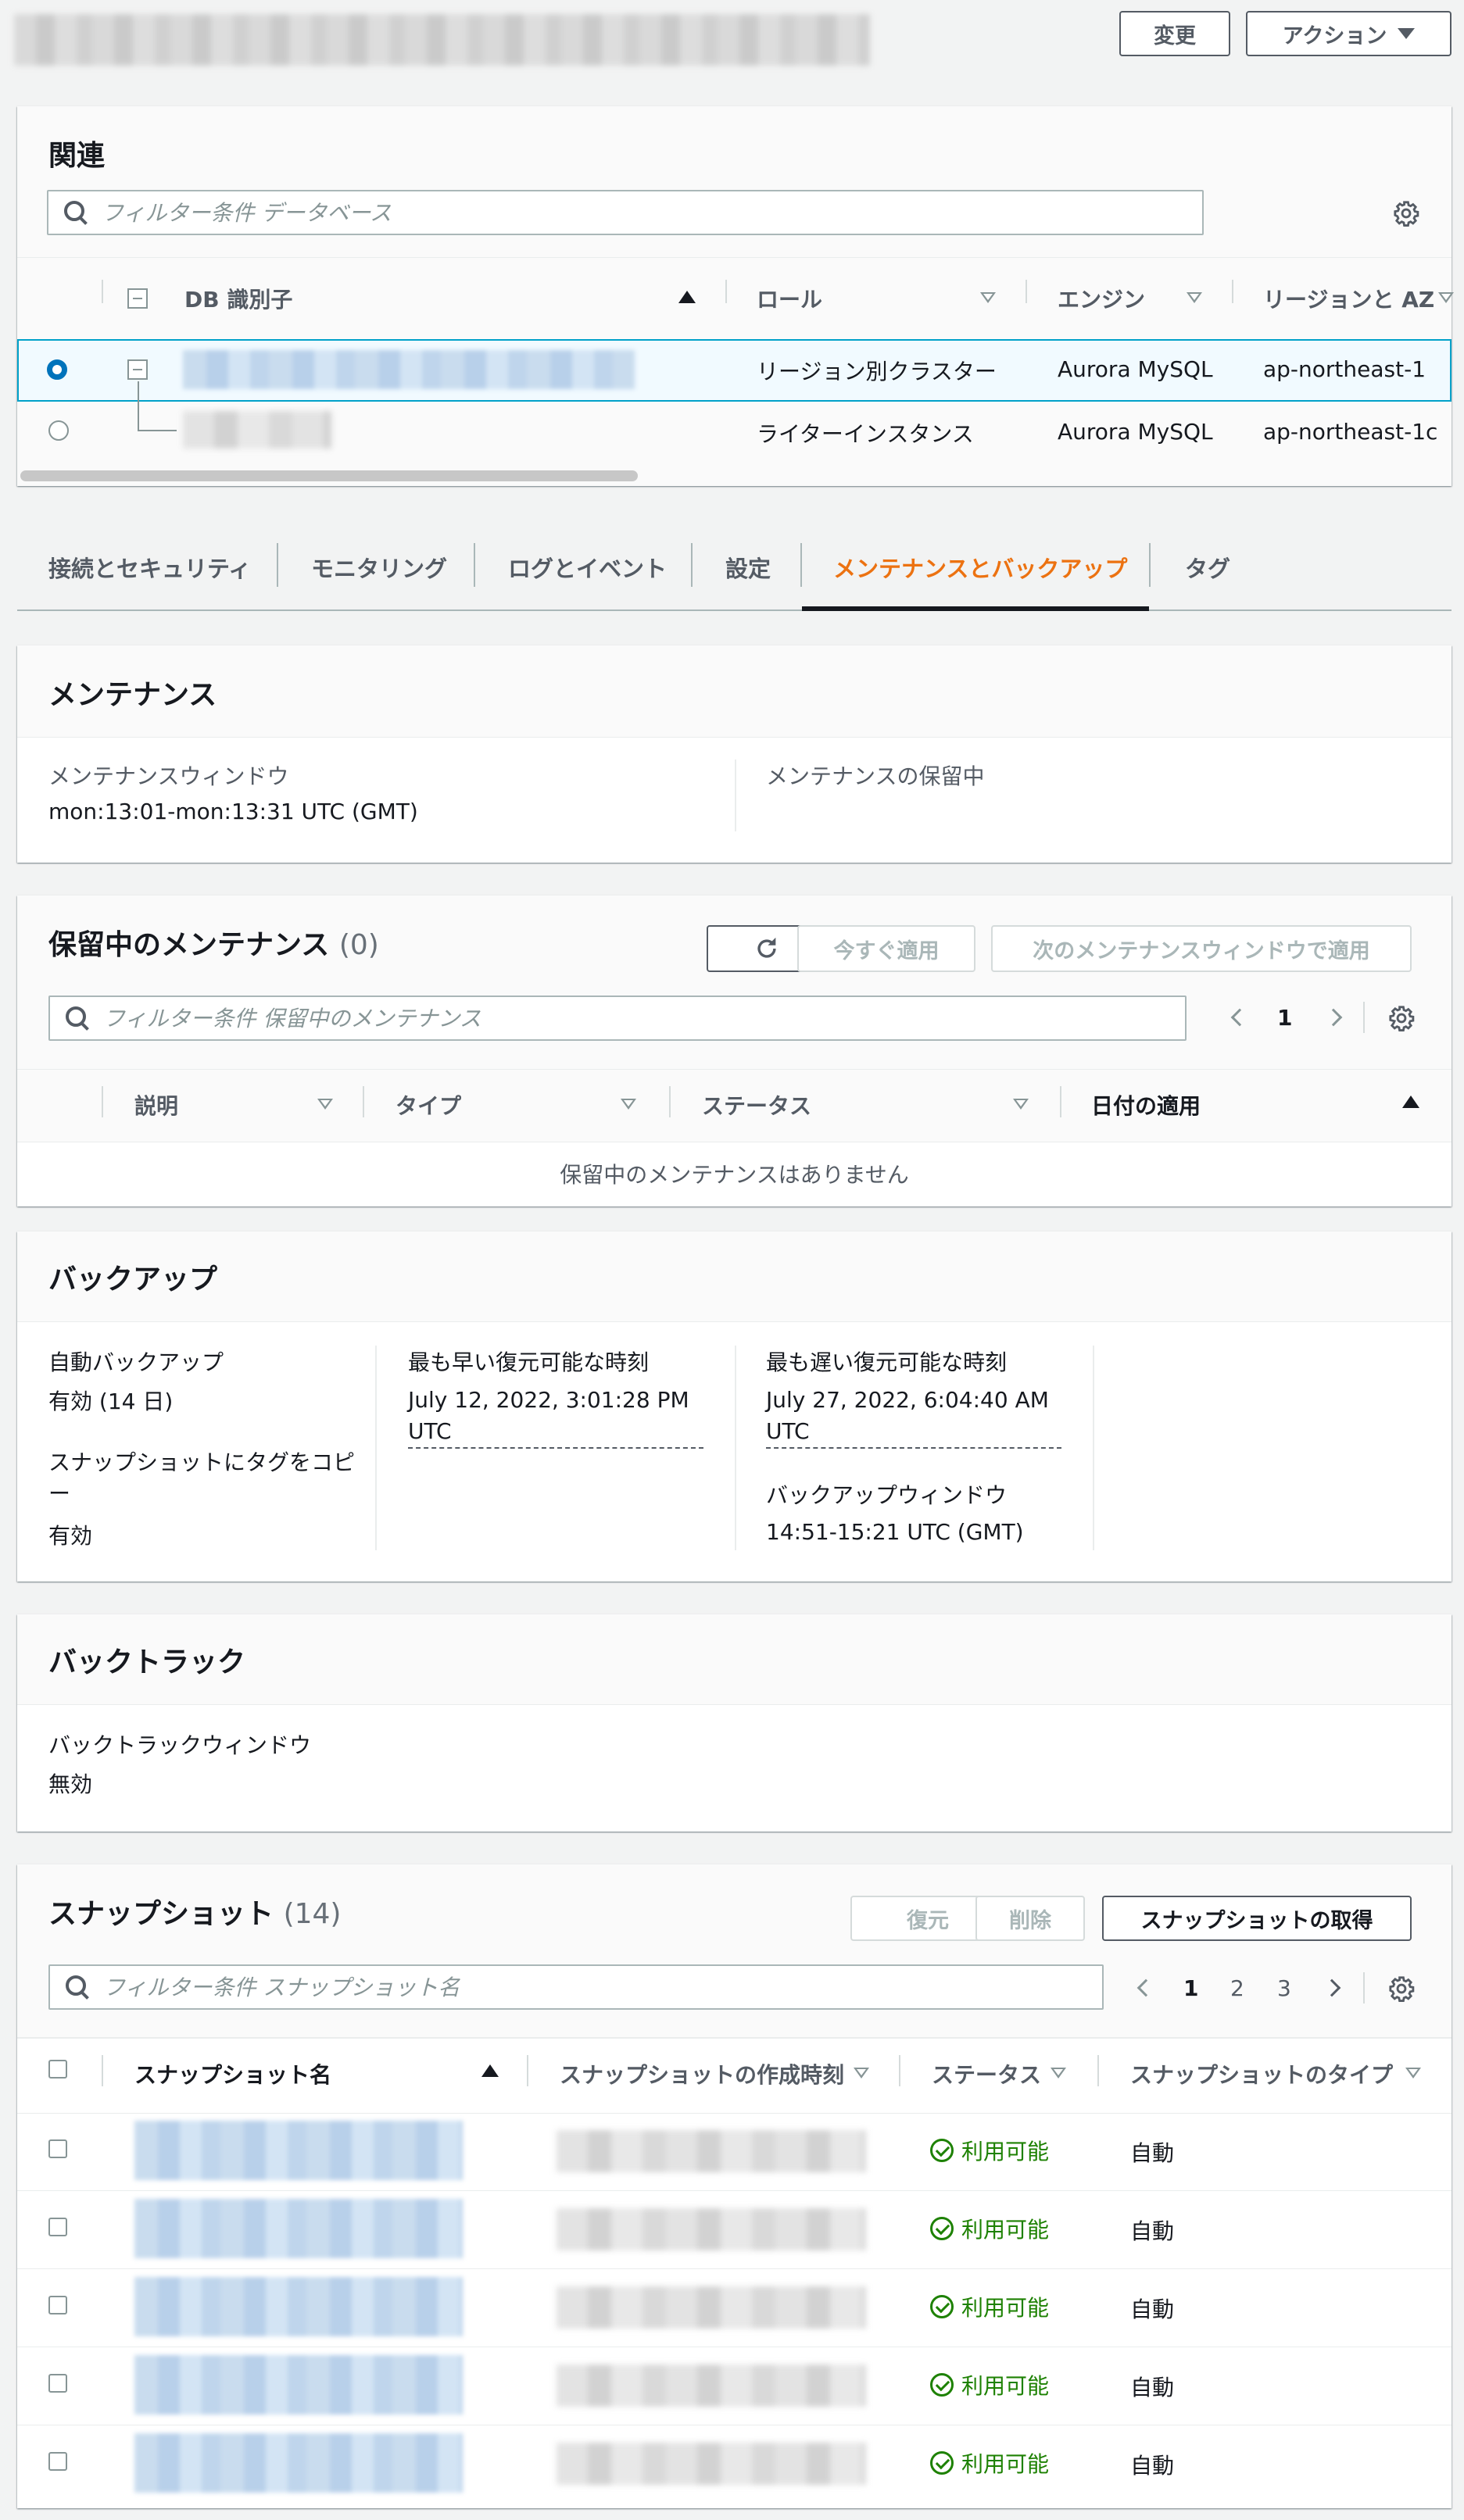  I want to click on snapshots-search, so click(576, 1987).